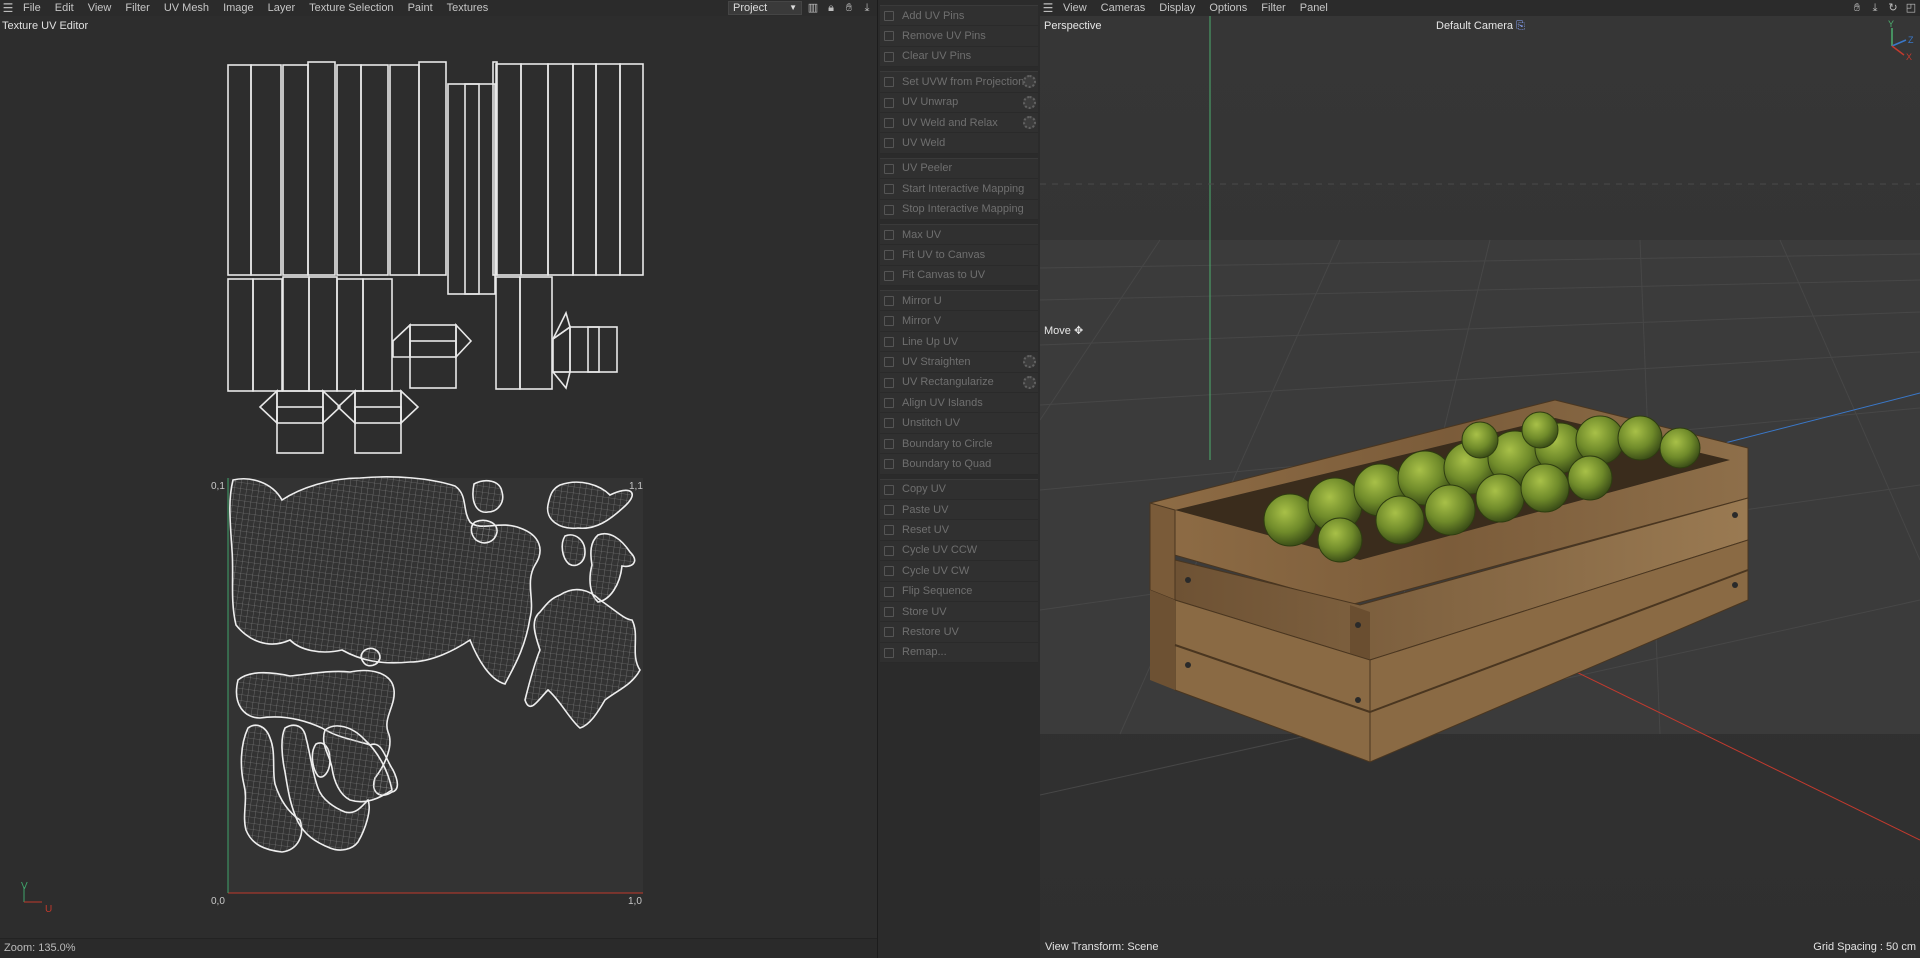 This screenshot has height=958, width=1920. I want to click on vp-menu-filter: Filter, so click(1273, 8).